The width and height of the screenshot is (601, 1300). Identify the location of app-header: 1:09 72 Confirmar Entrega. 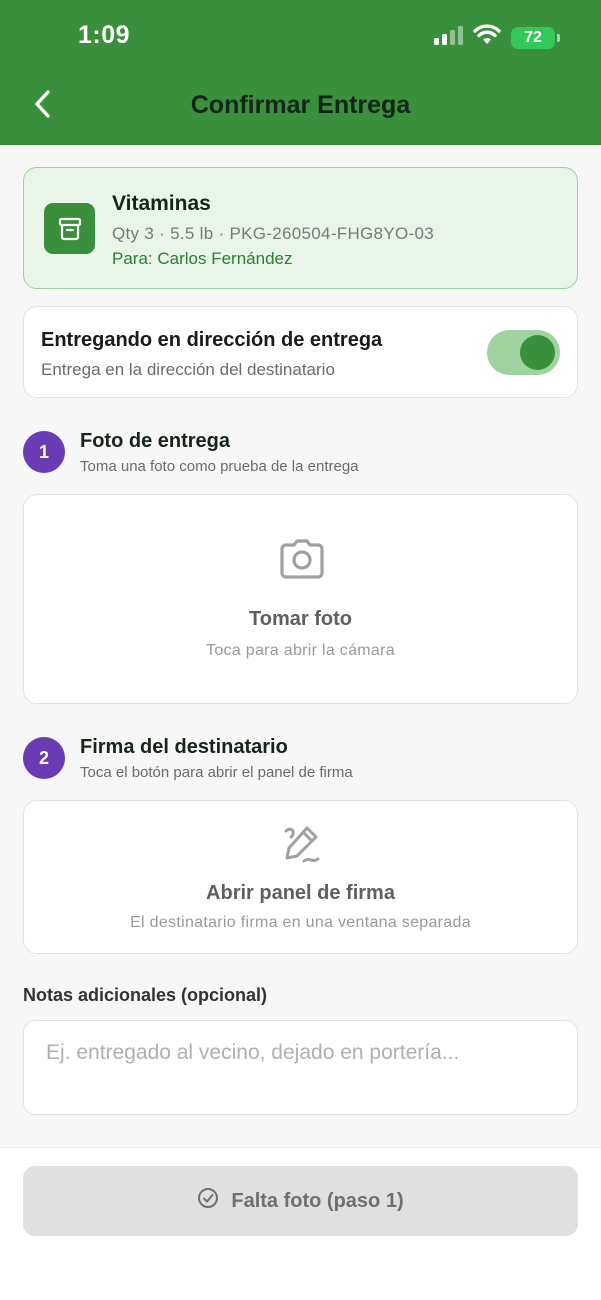
(300, 72).